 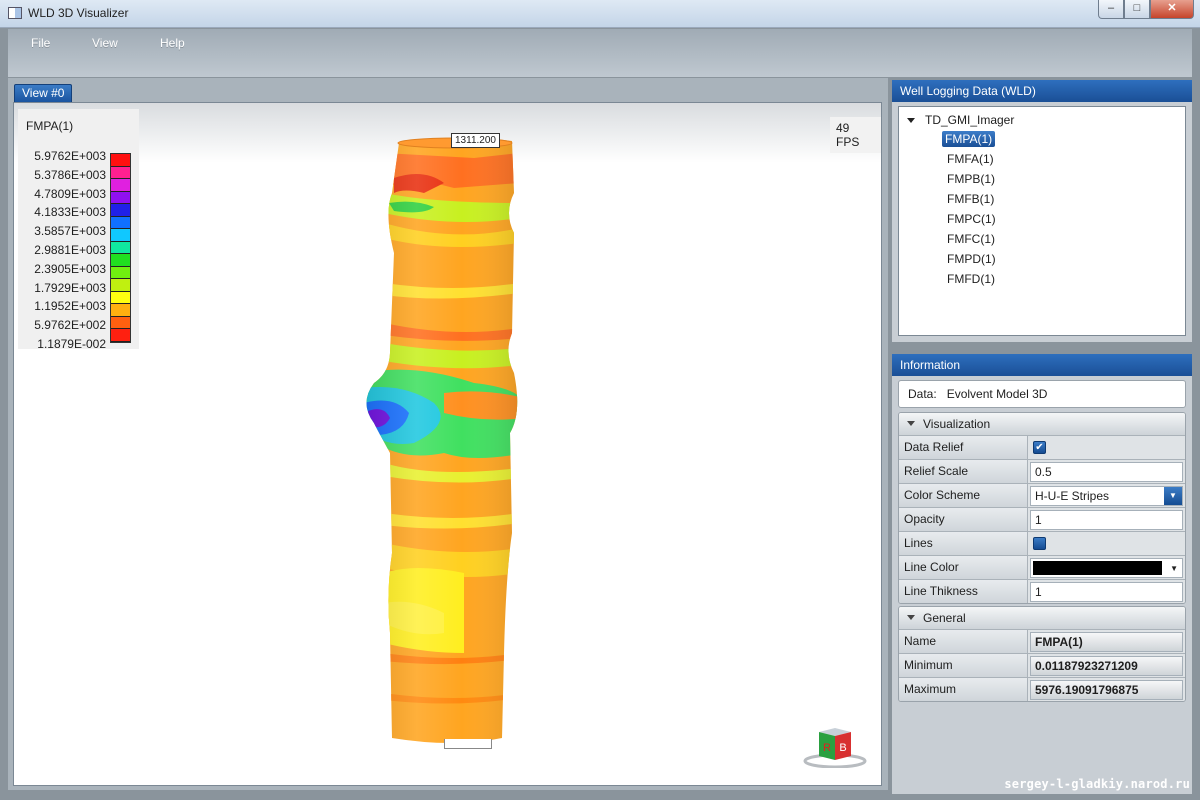 I want to click on legend-label: 1.1952E+003, so click(x=70, y=306).